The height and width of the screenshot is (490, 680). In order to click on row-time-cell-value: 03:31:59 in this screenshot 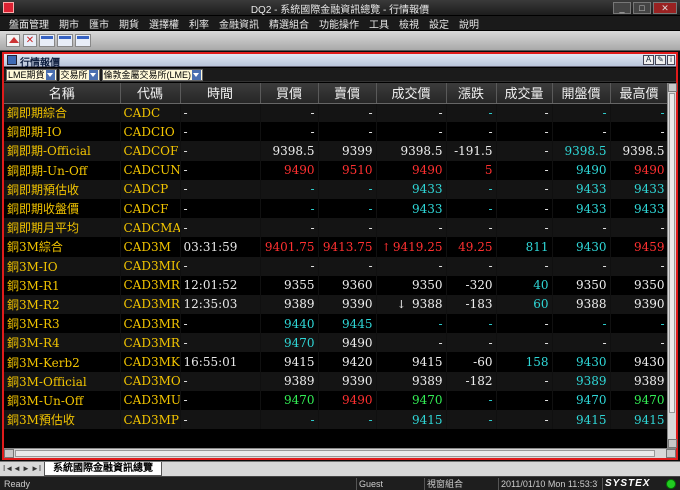, I will do `click(210, 246)`.